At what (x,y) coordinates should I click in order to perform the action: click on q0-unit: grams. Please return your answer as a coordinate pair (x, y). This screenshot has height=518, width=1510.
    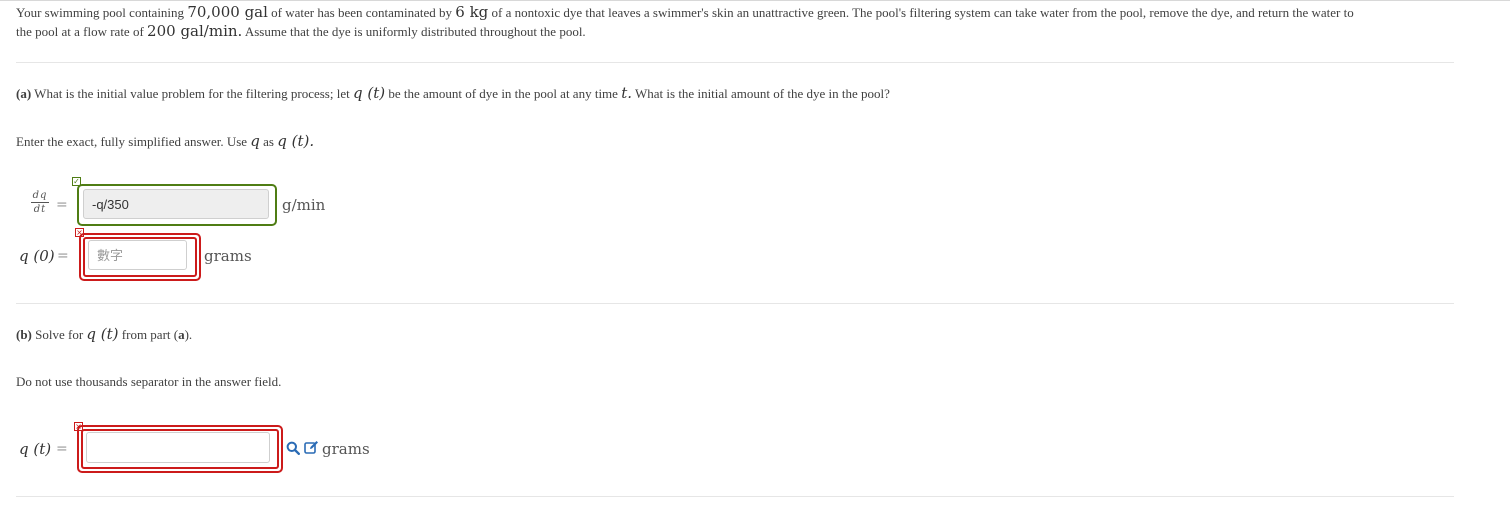
    Looking at the image, I should click on (228, 256).